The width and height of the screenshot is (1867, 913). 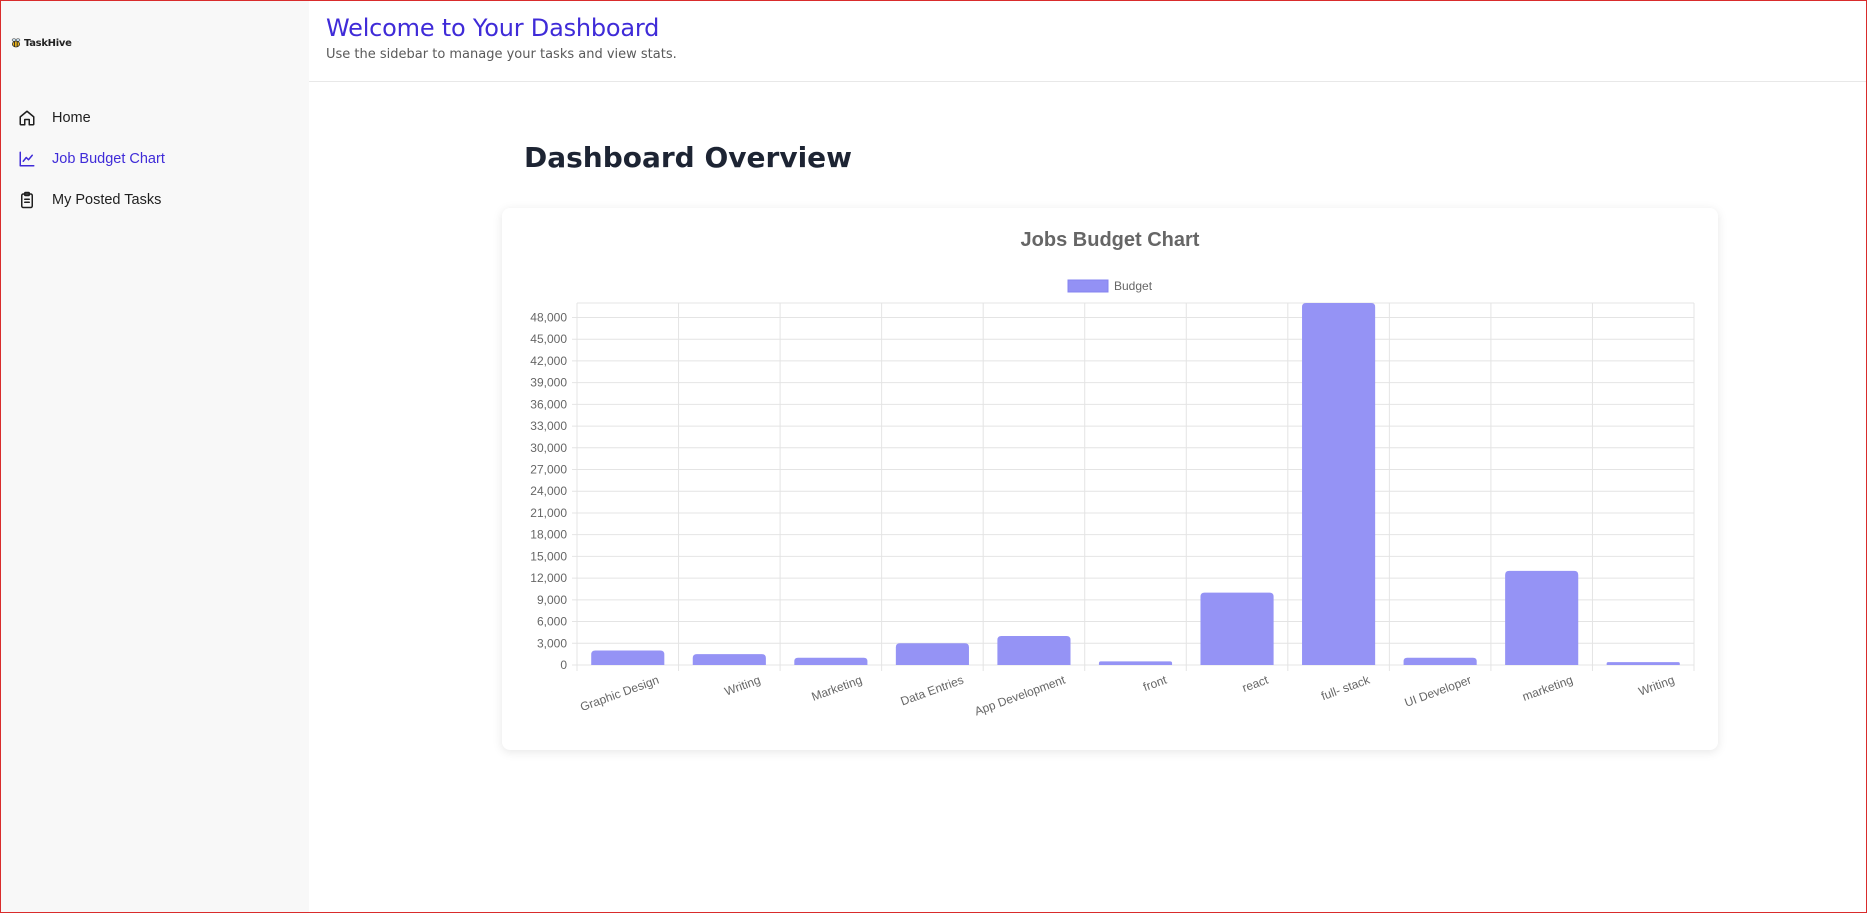 What do you see at coordinates (108, 158) in the screenshot?
I see `sidebar-item-label: Job Budget Chart` at bounding box center [108, 158].